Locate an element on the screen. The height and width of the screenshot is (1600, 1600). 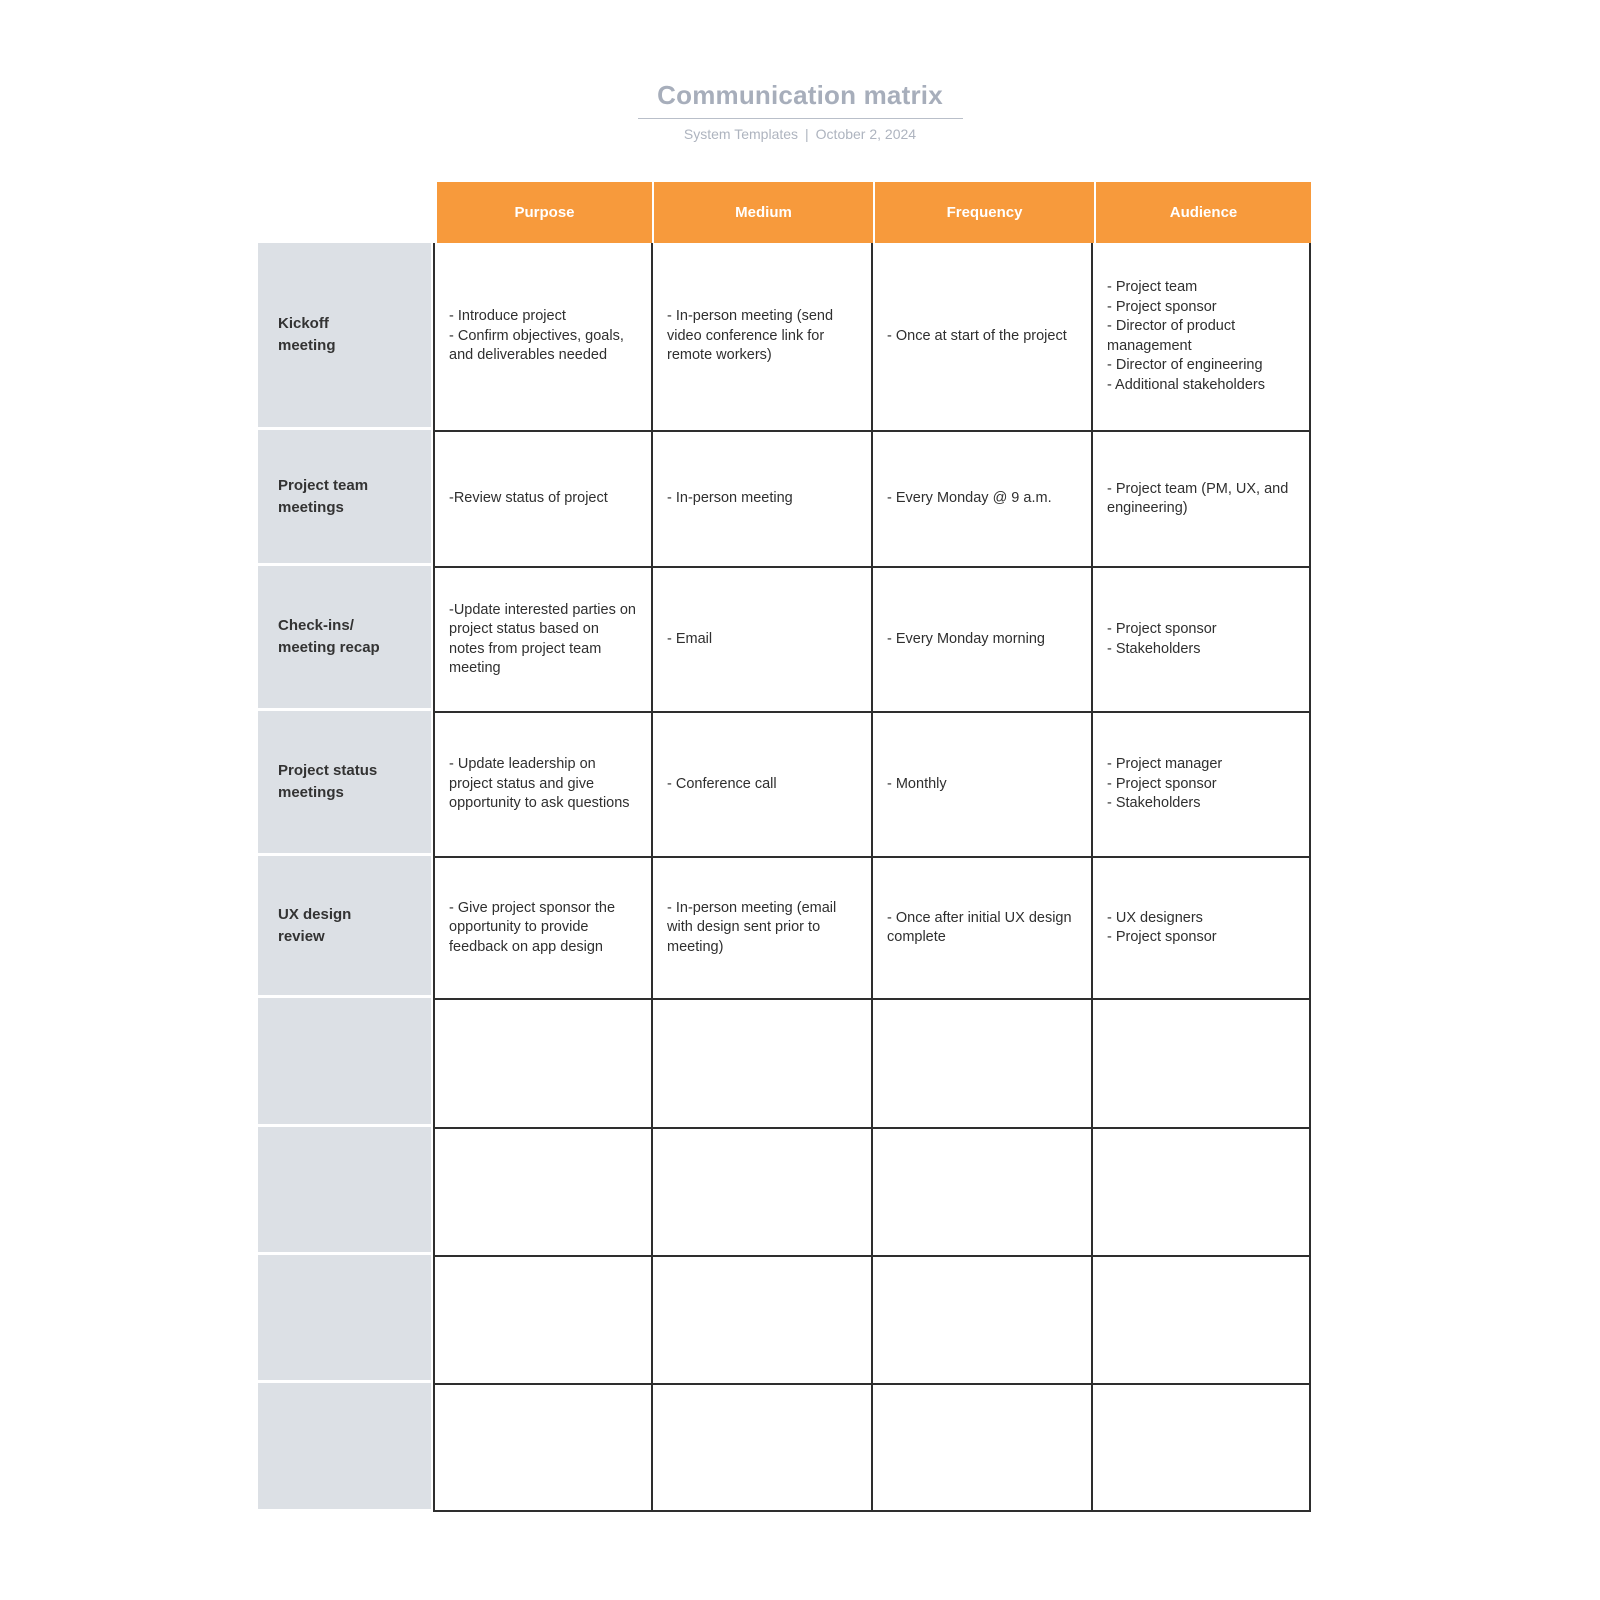
cell-medium: - Conference call is located at coordinates (763, 784).